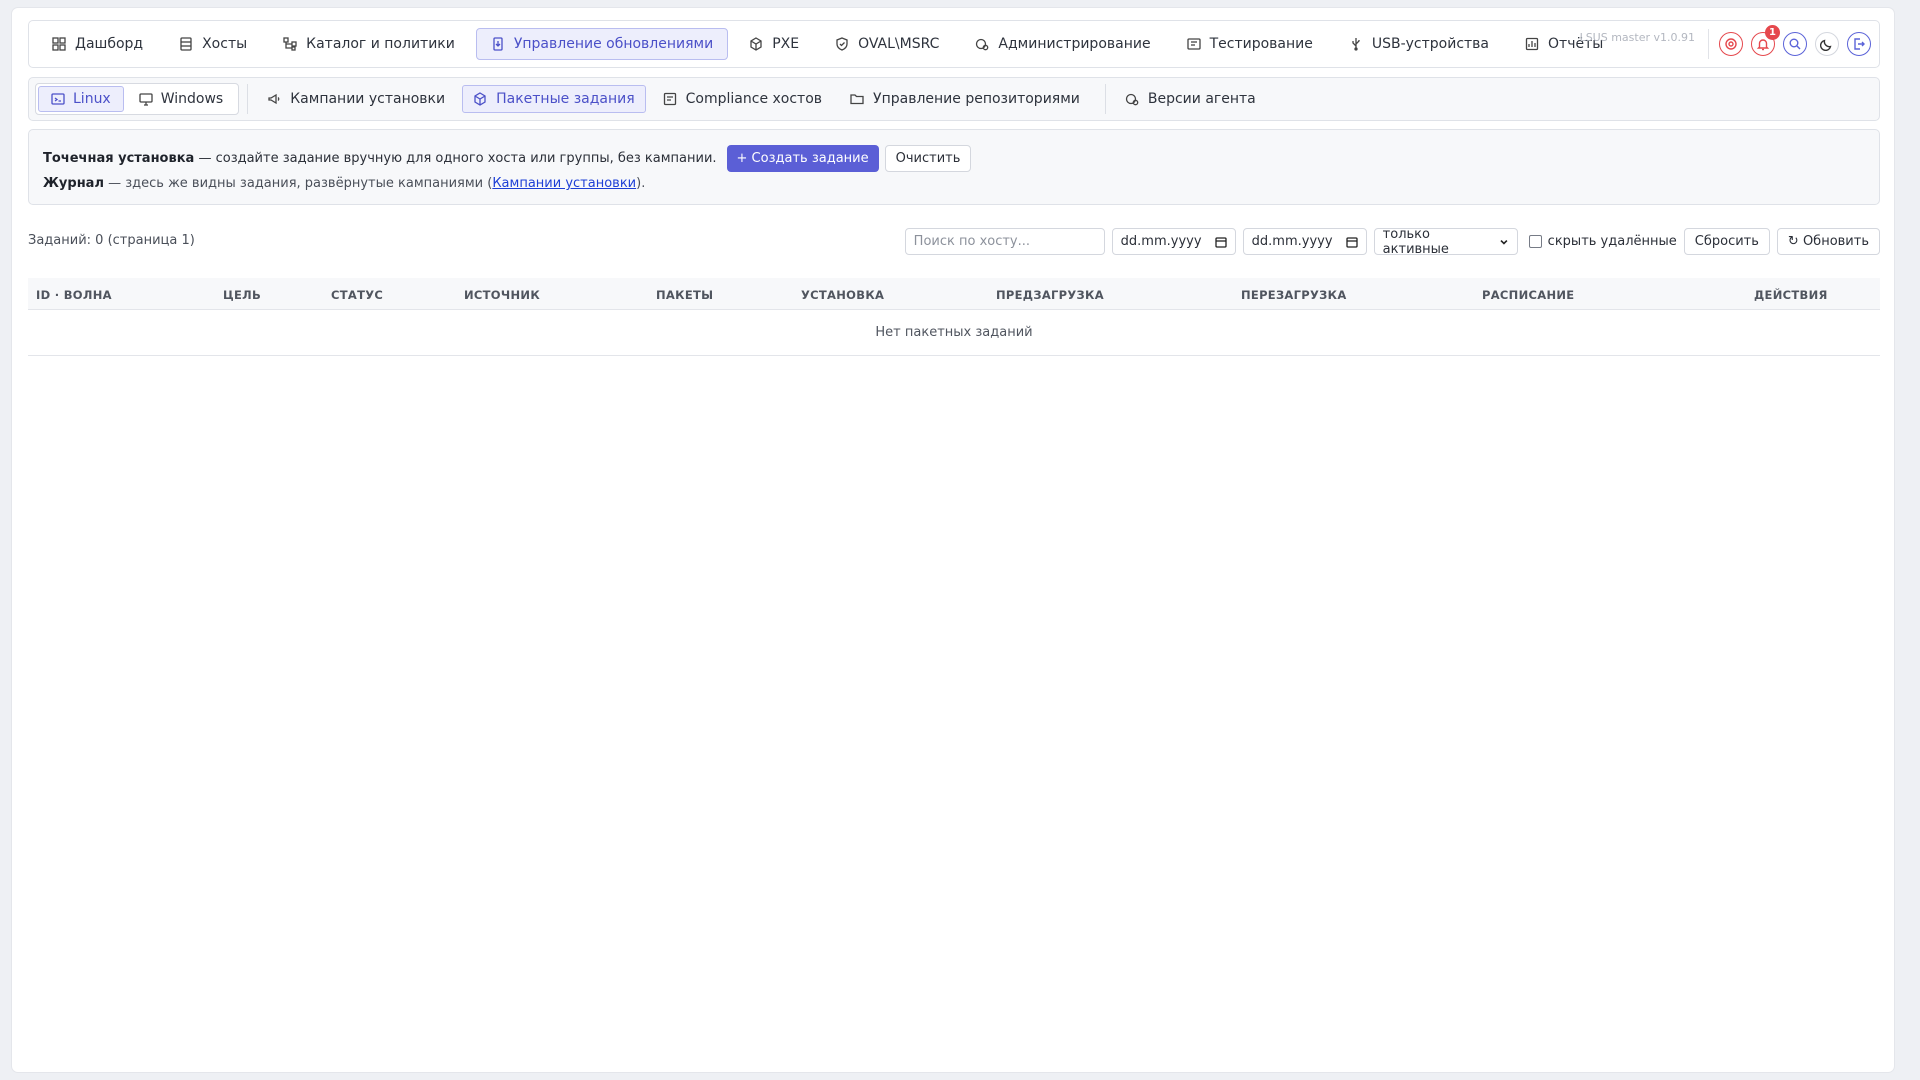 The image size is (1920, 1080). Describe the element at coordinates (1250, 44) in the screenshot. I see `nav-testing: Тестирование` at that location.